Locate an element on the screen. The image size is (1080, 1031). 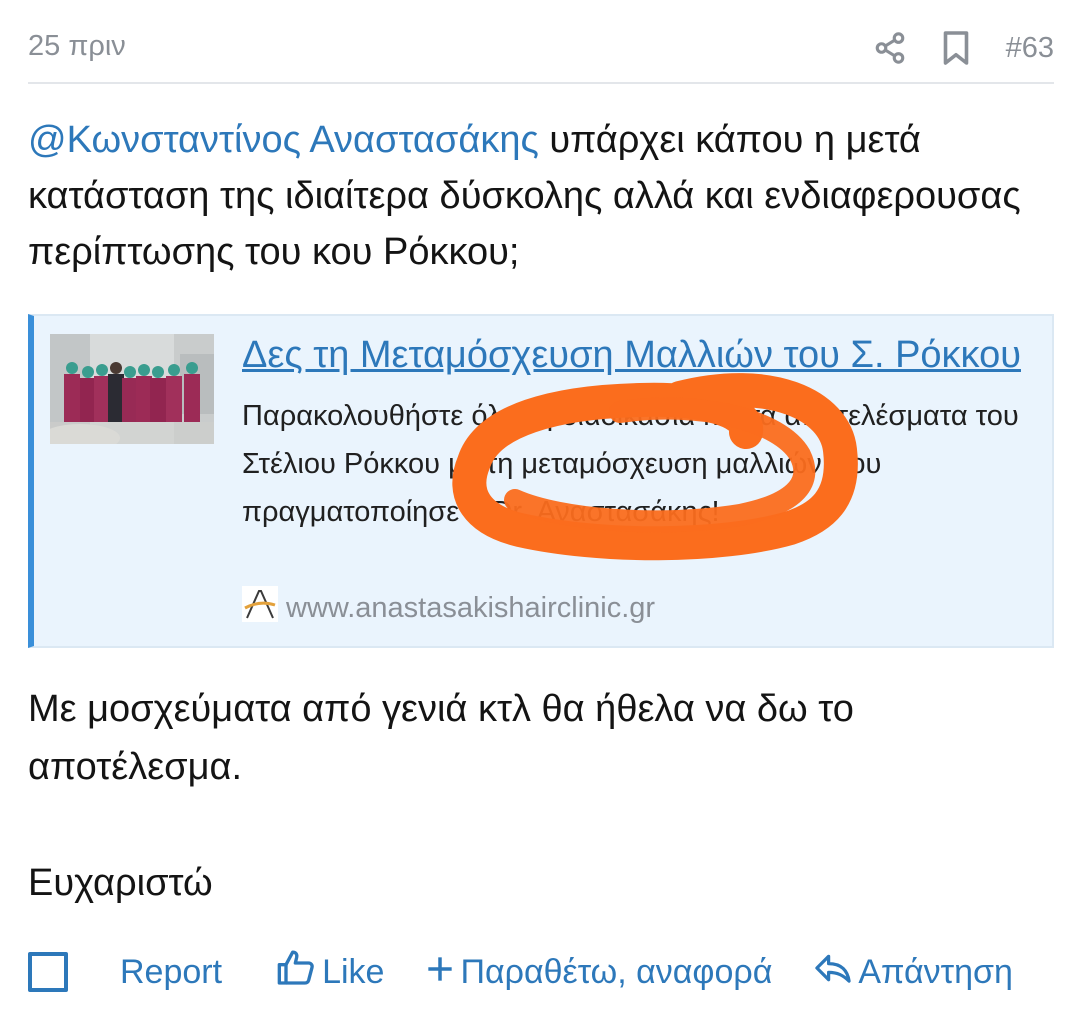
like-button: Like is located at coordinates (330, 972).